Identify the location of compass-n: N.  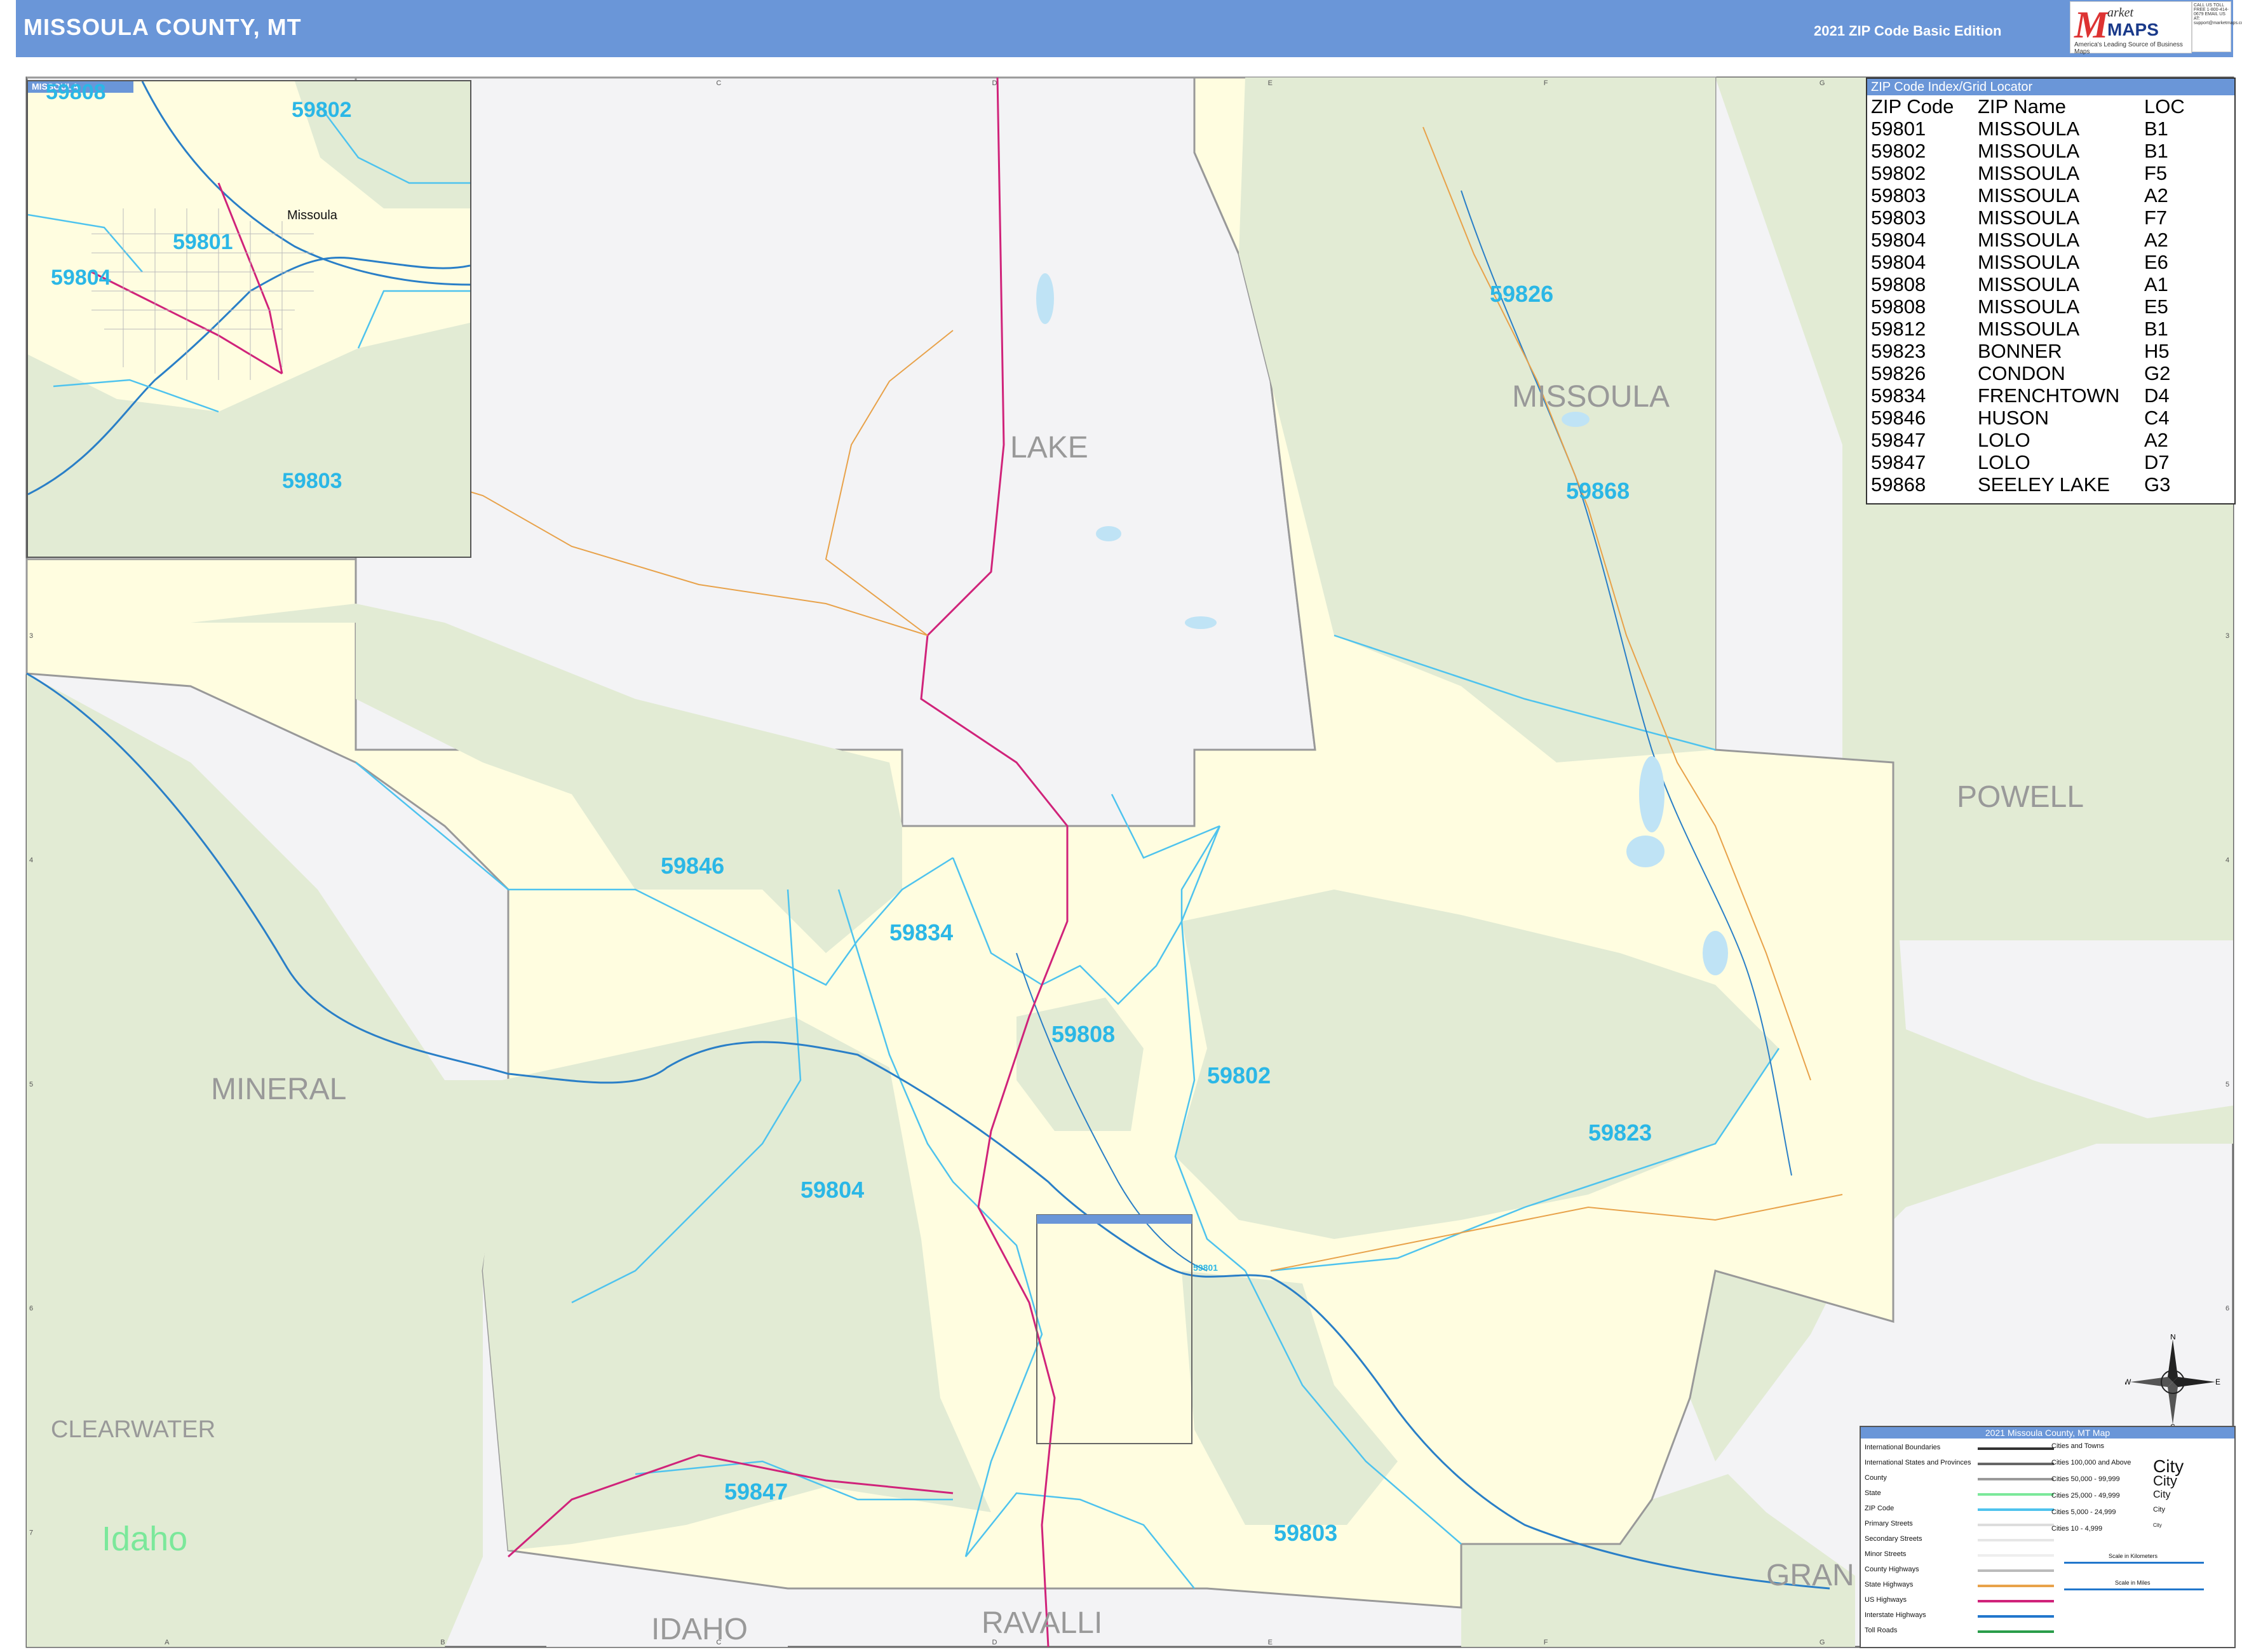
(2173, 1338).